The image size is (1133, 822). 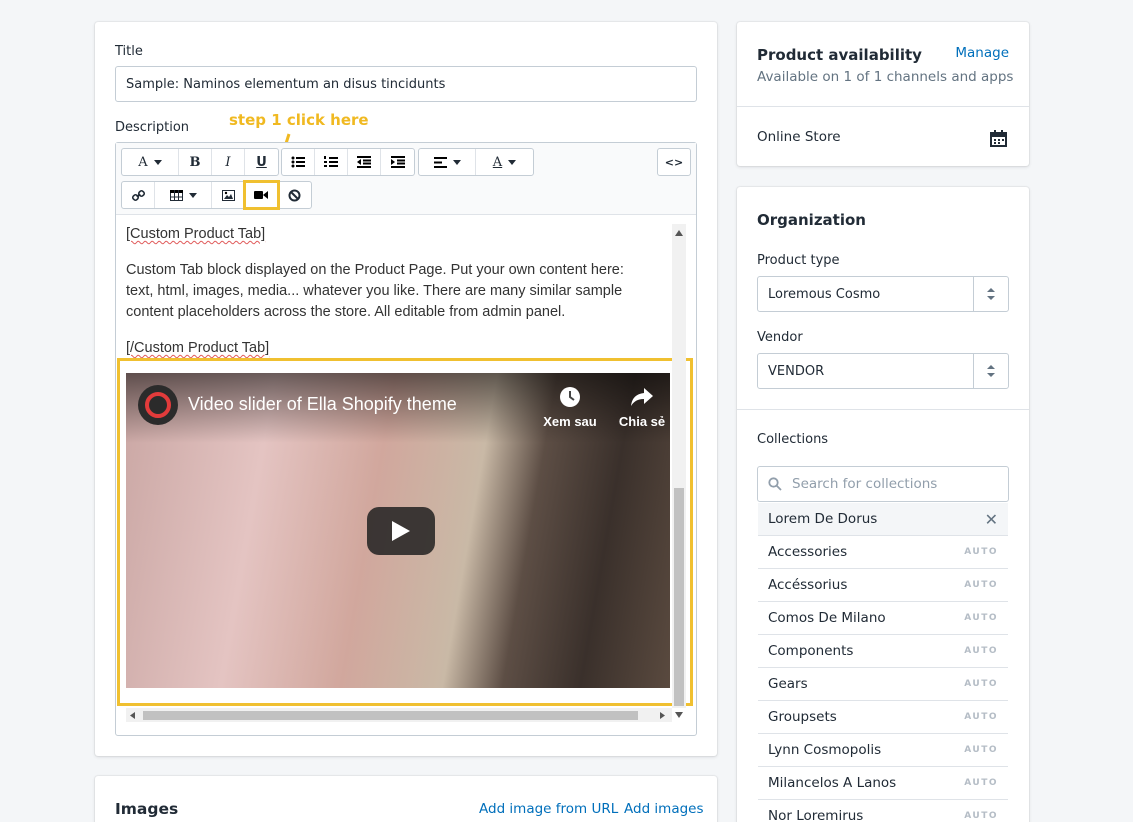 What do you see at coordinates (788, 684) in the screenshot?
I see `collection-name: Gears` at bounding box center [788, 684].